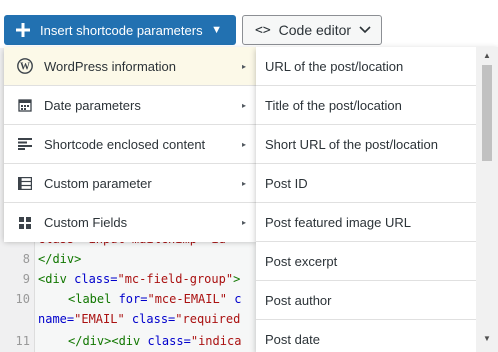  Describe the element at coordinates (487, 113) in the screenshot. I see `scrollbar-thumb` at that location.